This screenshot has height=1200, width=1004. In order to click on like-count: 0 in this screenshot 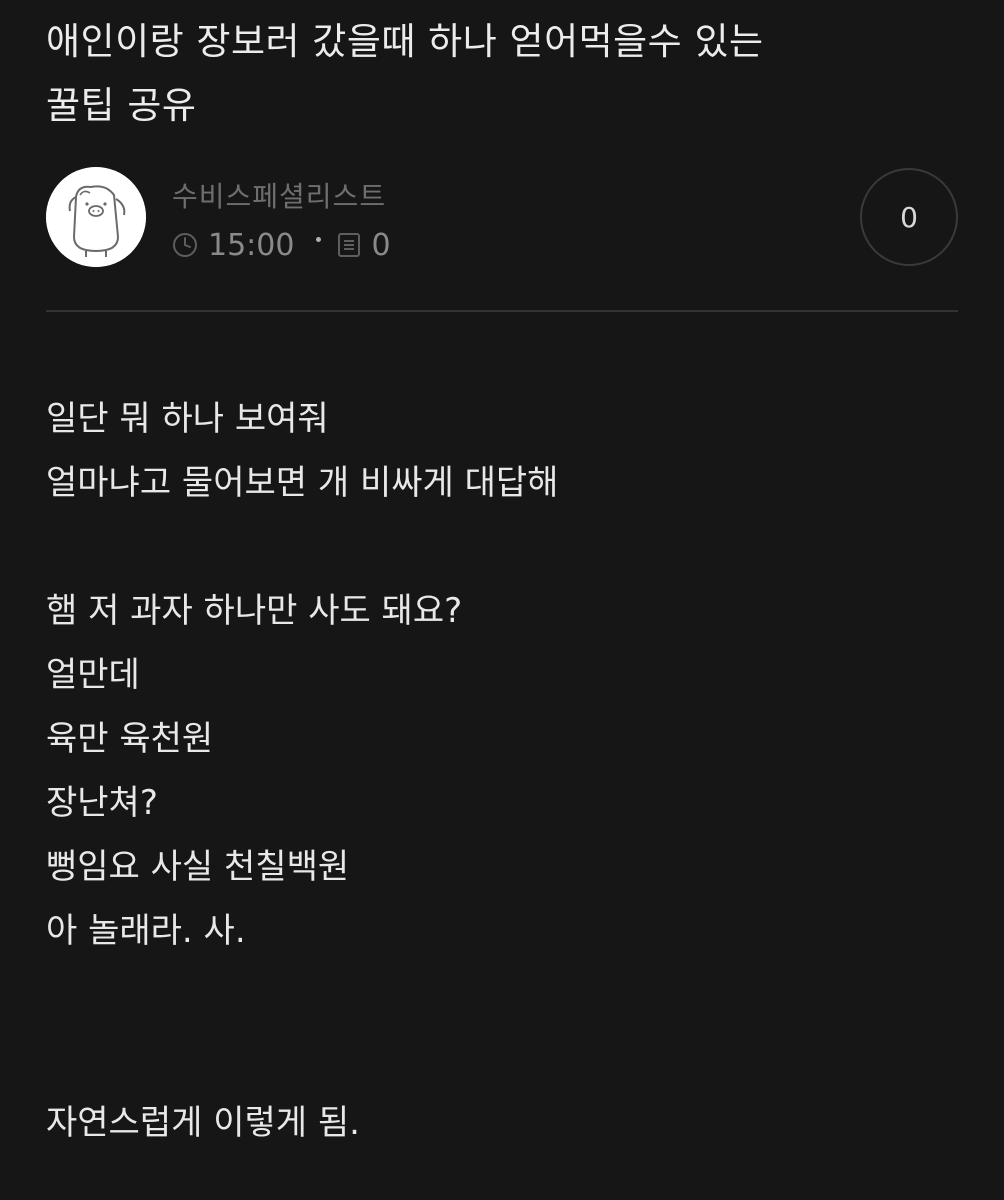, I will do `click(909, 217)`.